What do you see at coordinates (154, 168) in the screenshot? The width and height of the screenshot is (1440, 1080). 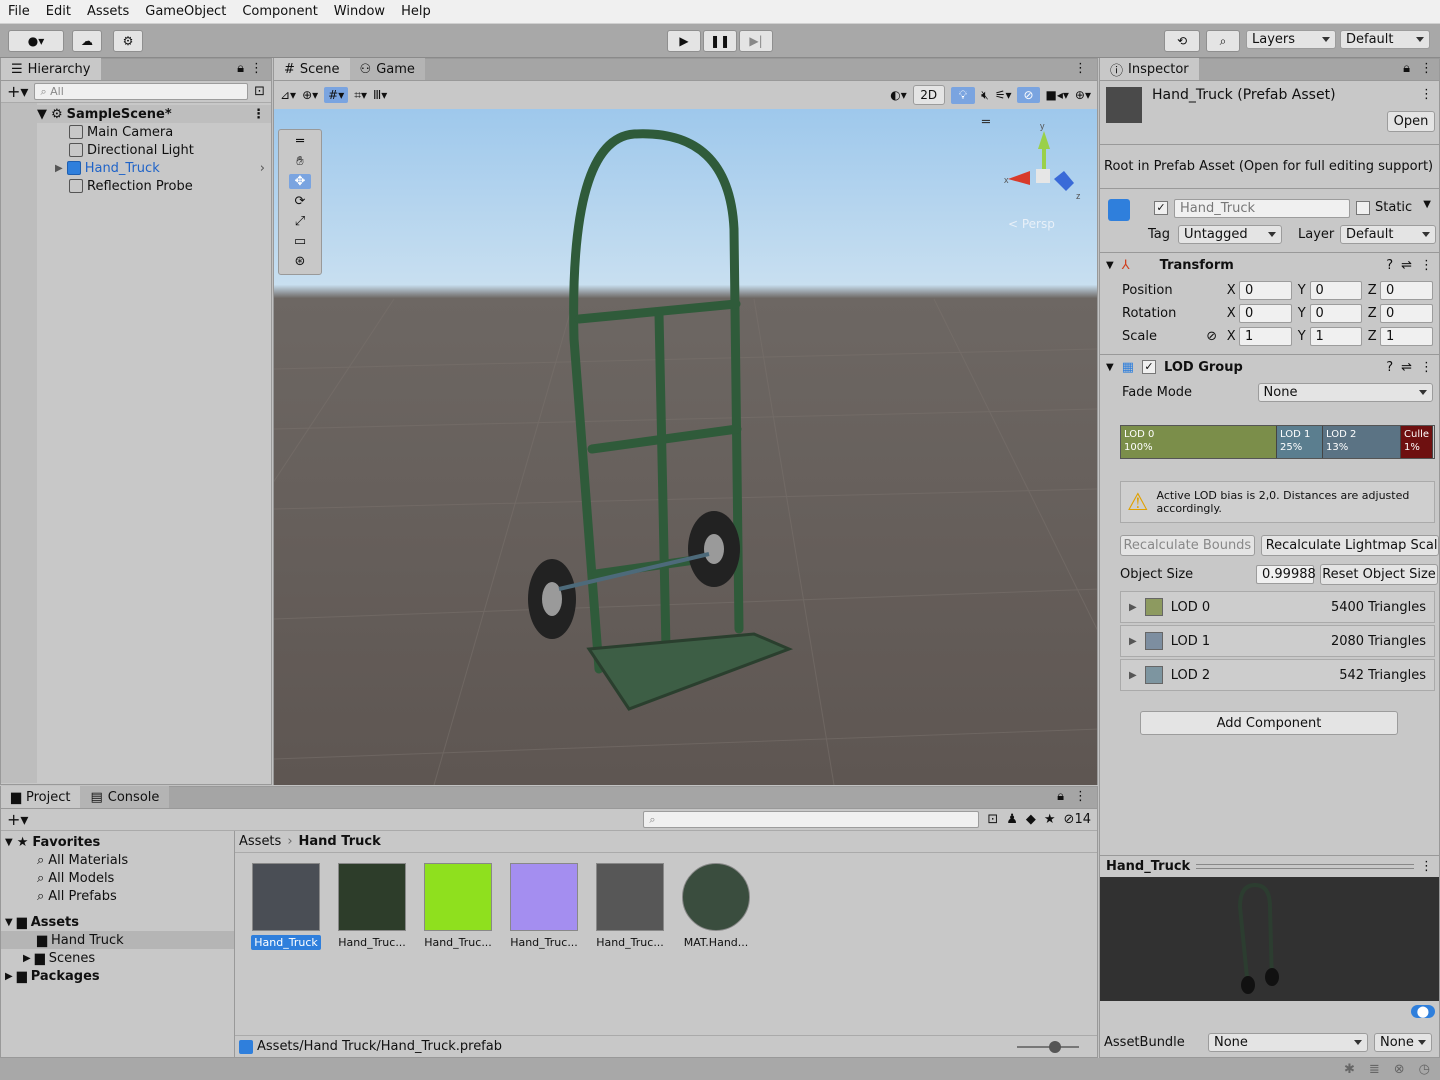 I see `hierarchy-item-hand-truck: ▶ Hand_Truck ›` at bounding box center [154, 168].